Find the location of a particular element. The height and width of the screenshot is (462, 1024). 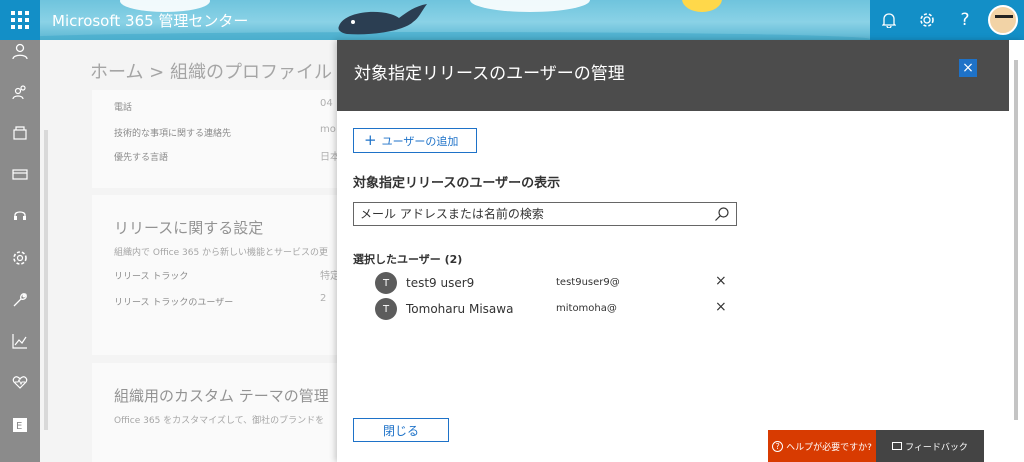

search-icon is located at coordinates (722, 214).